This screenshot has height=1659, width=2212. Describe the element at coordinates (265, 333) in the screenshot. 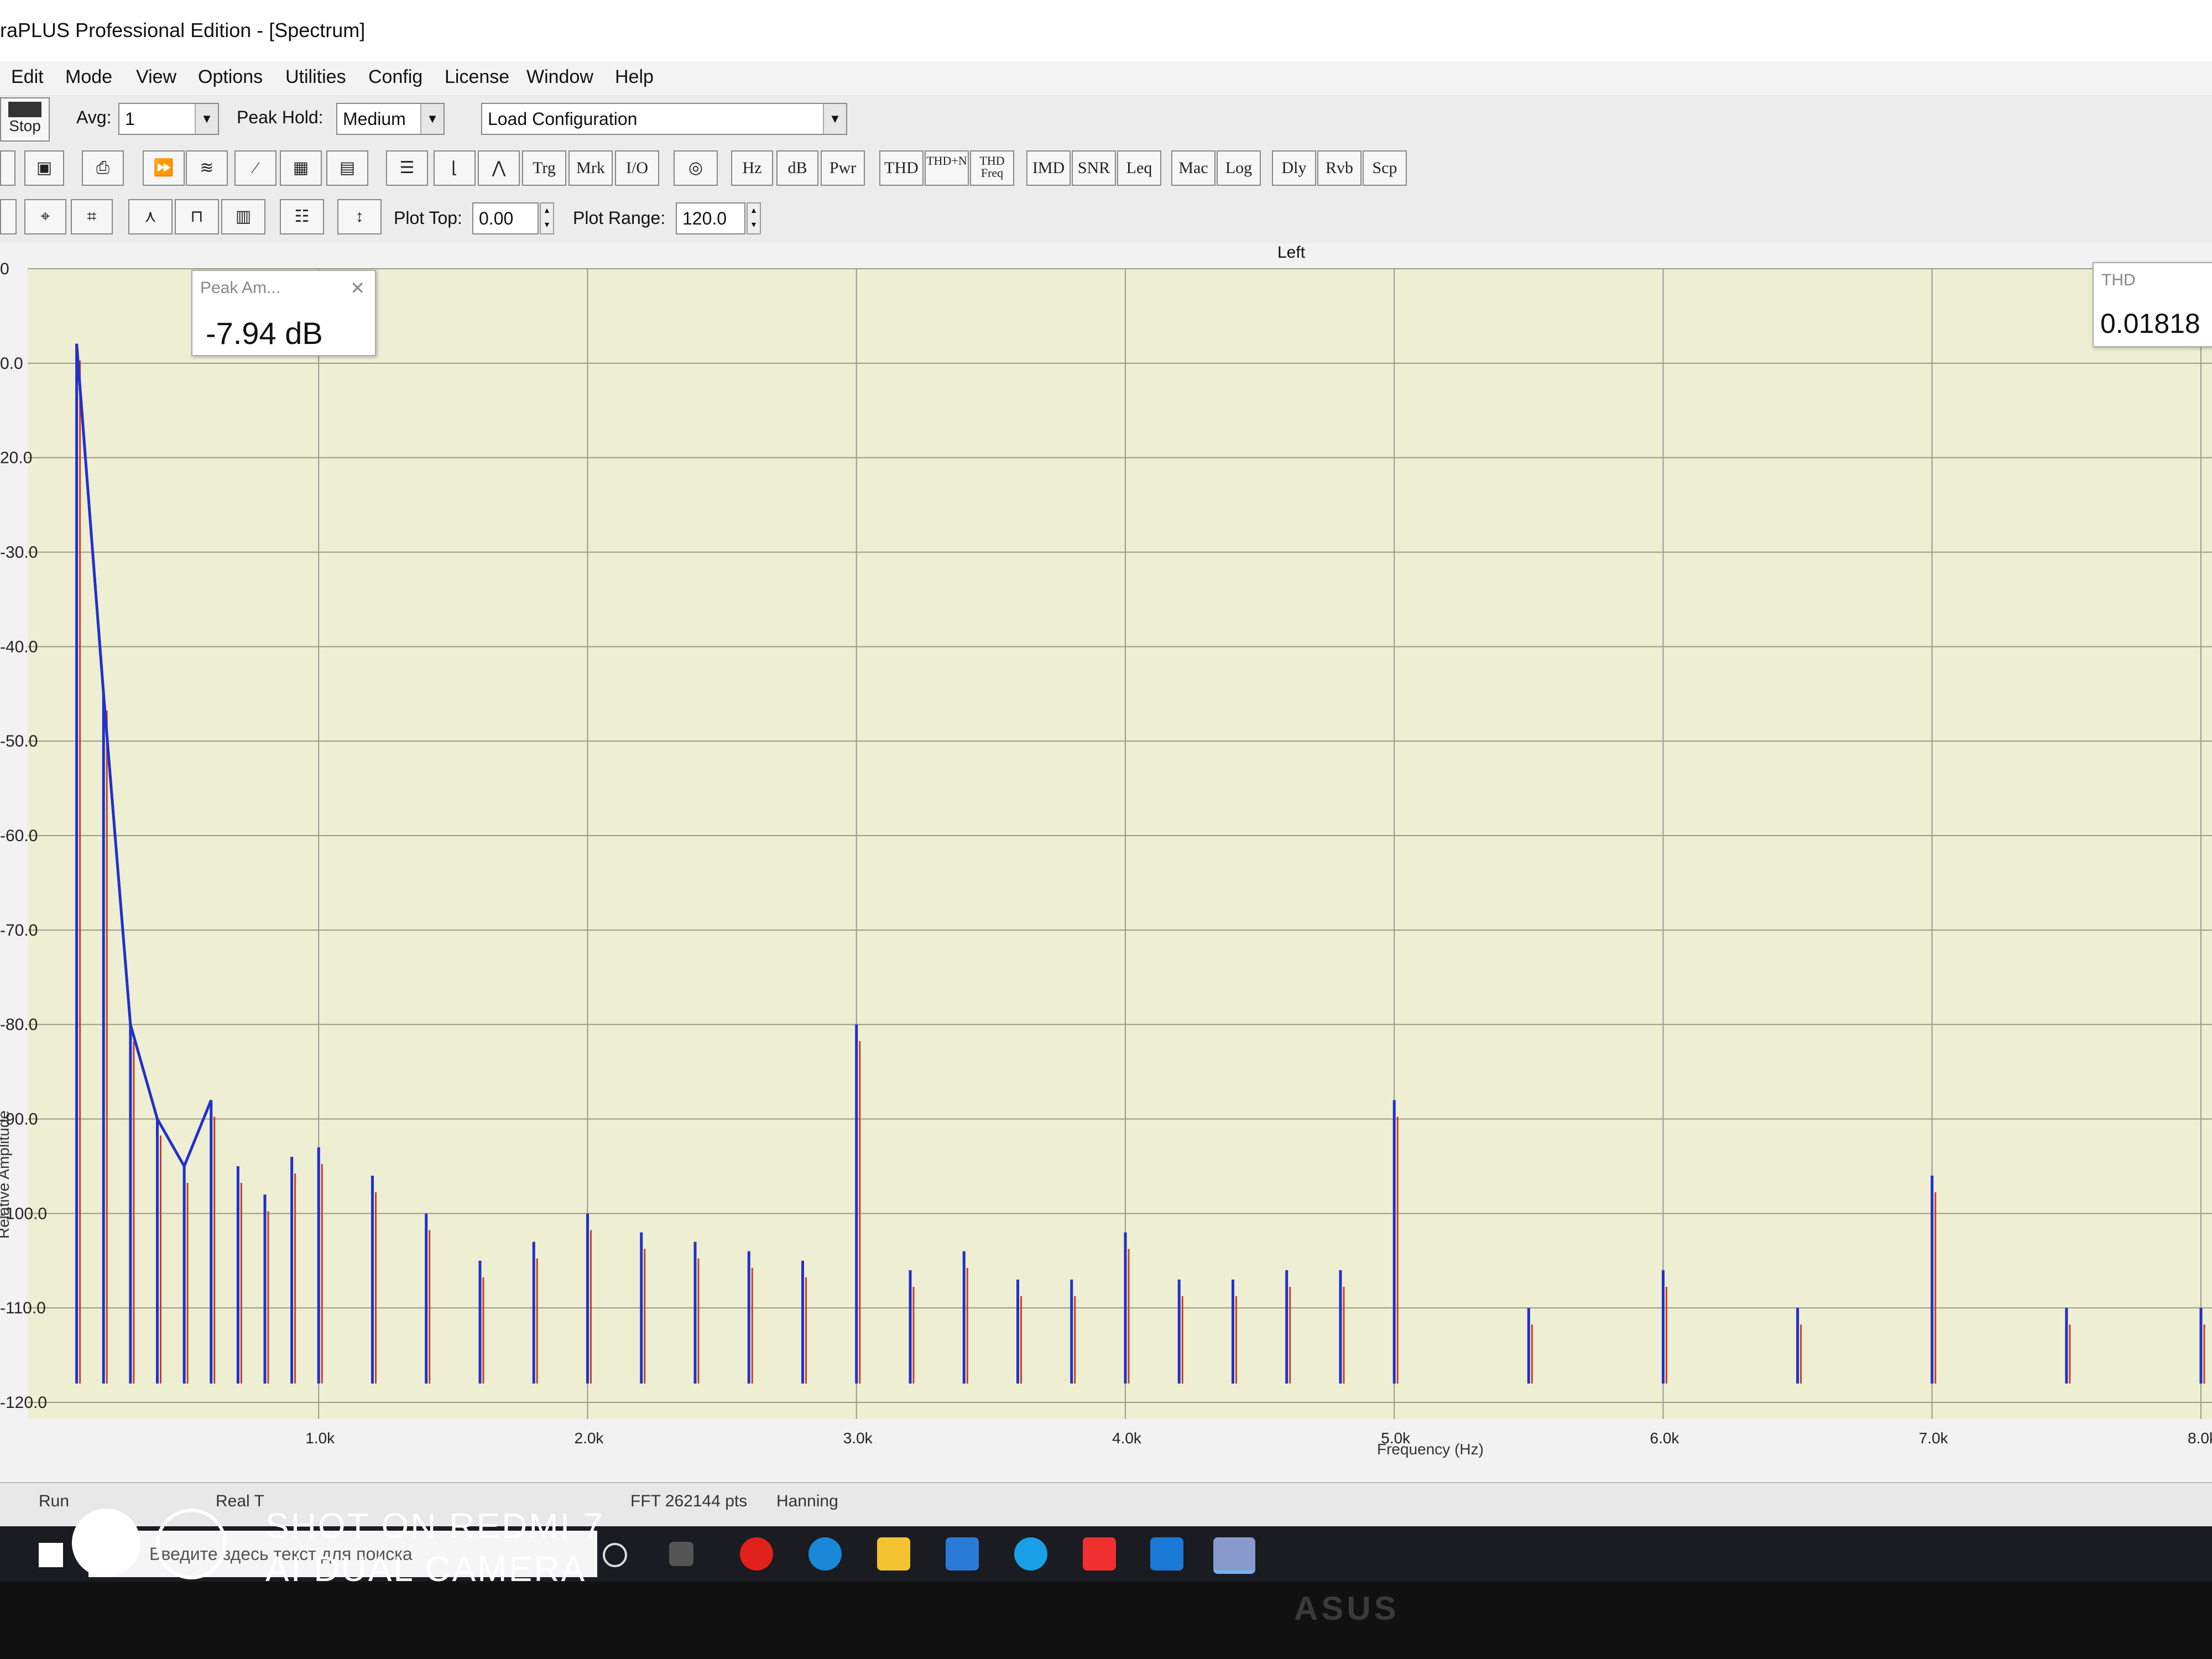

I see `peak-amplitude-value: -7.94 dB` at that location.